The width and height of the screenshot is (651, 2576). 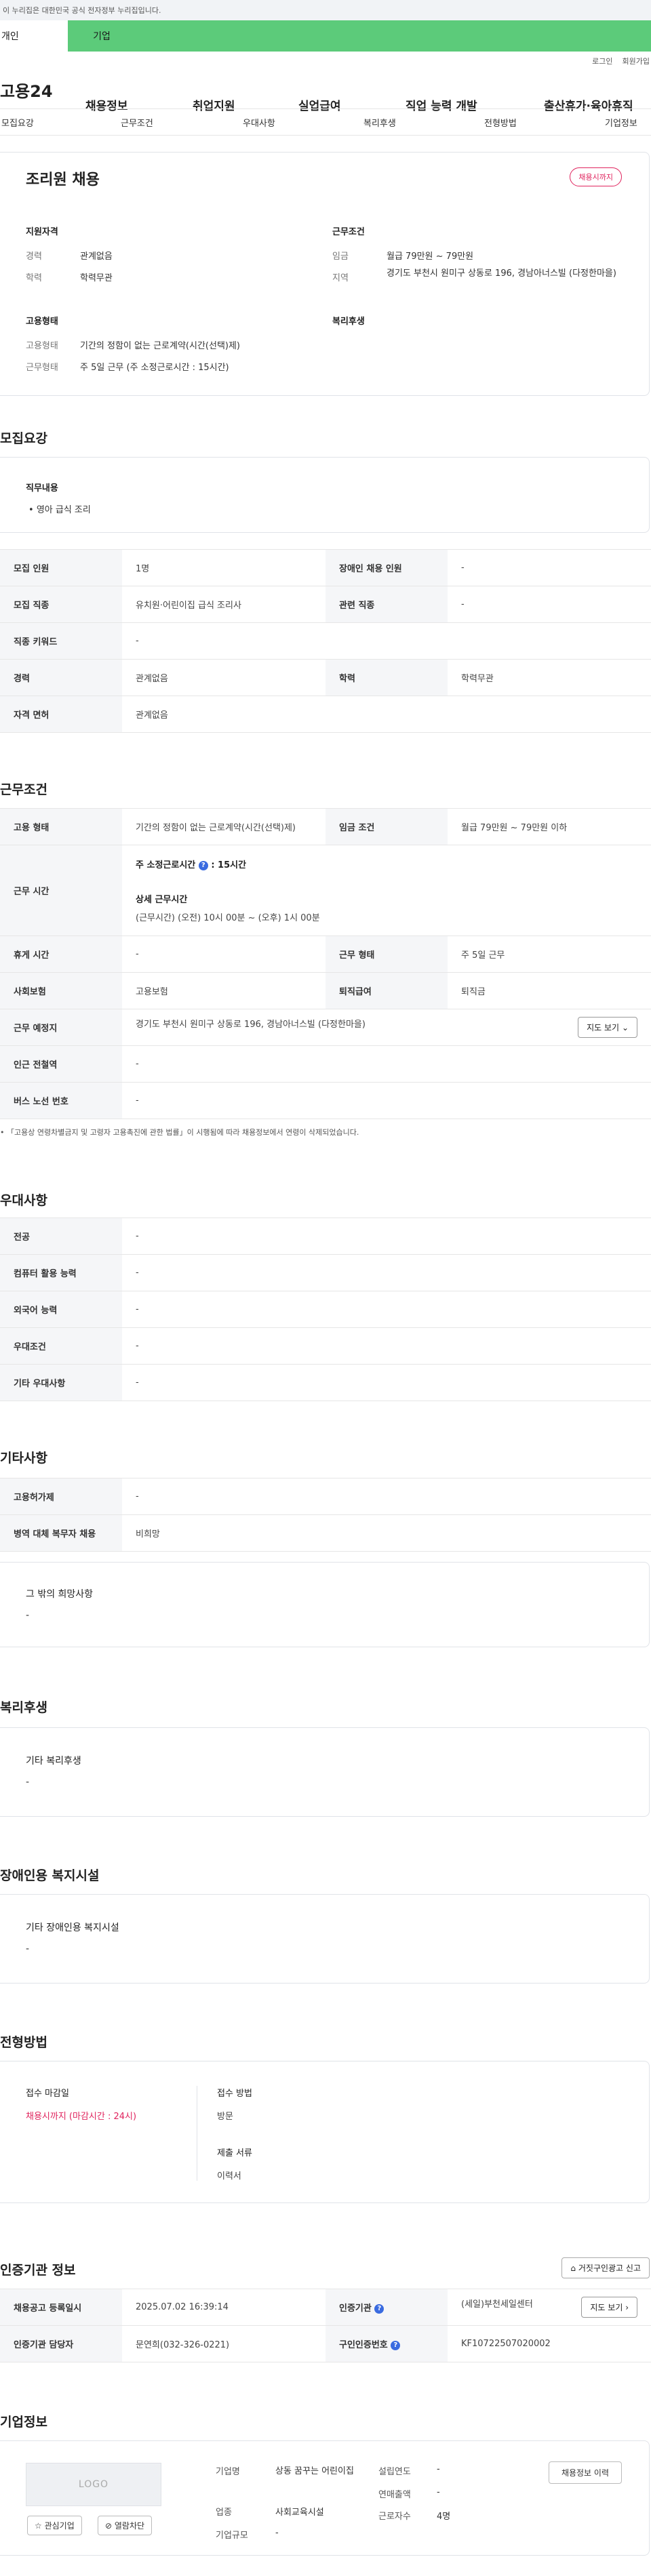 I want to click on other-table: 고용허가제 - 병역 대체 복무자 채용 비희망, so click(x=325, y=1515).